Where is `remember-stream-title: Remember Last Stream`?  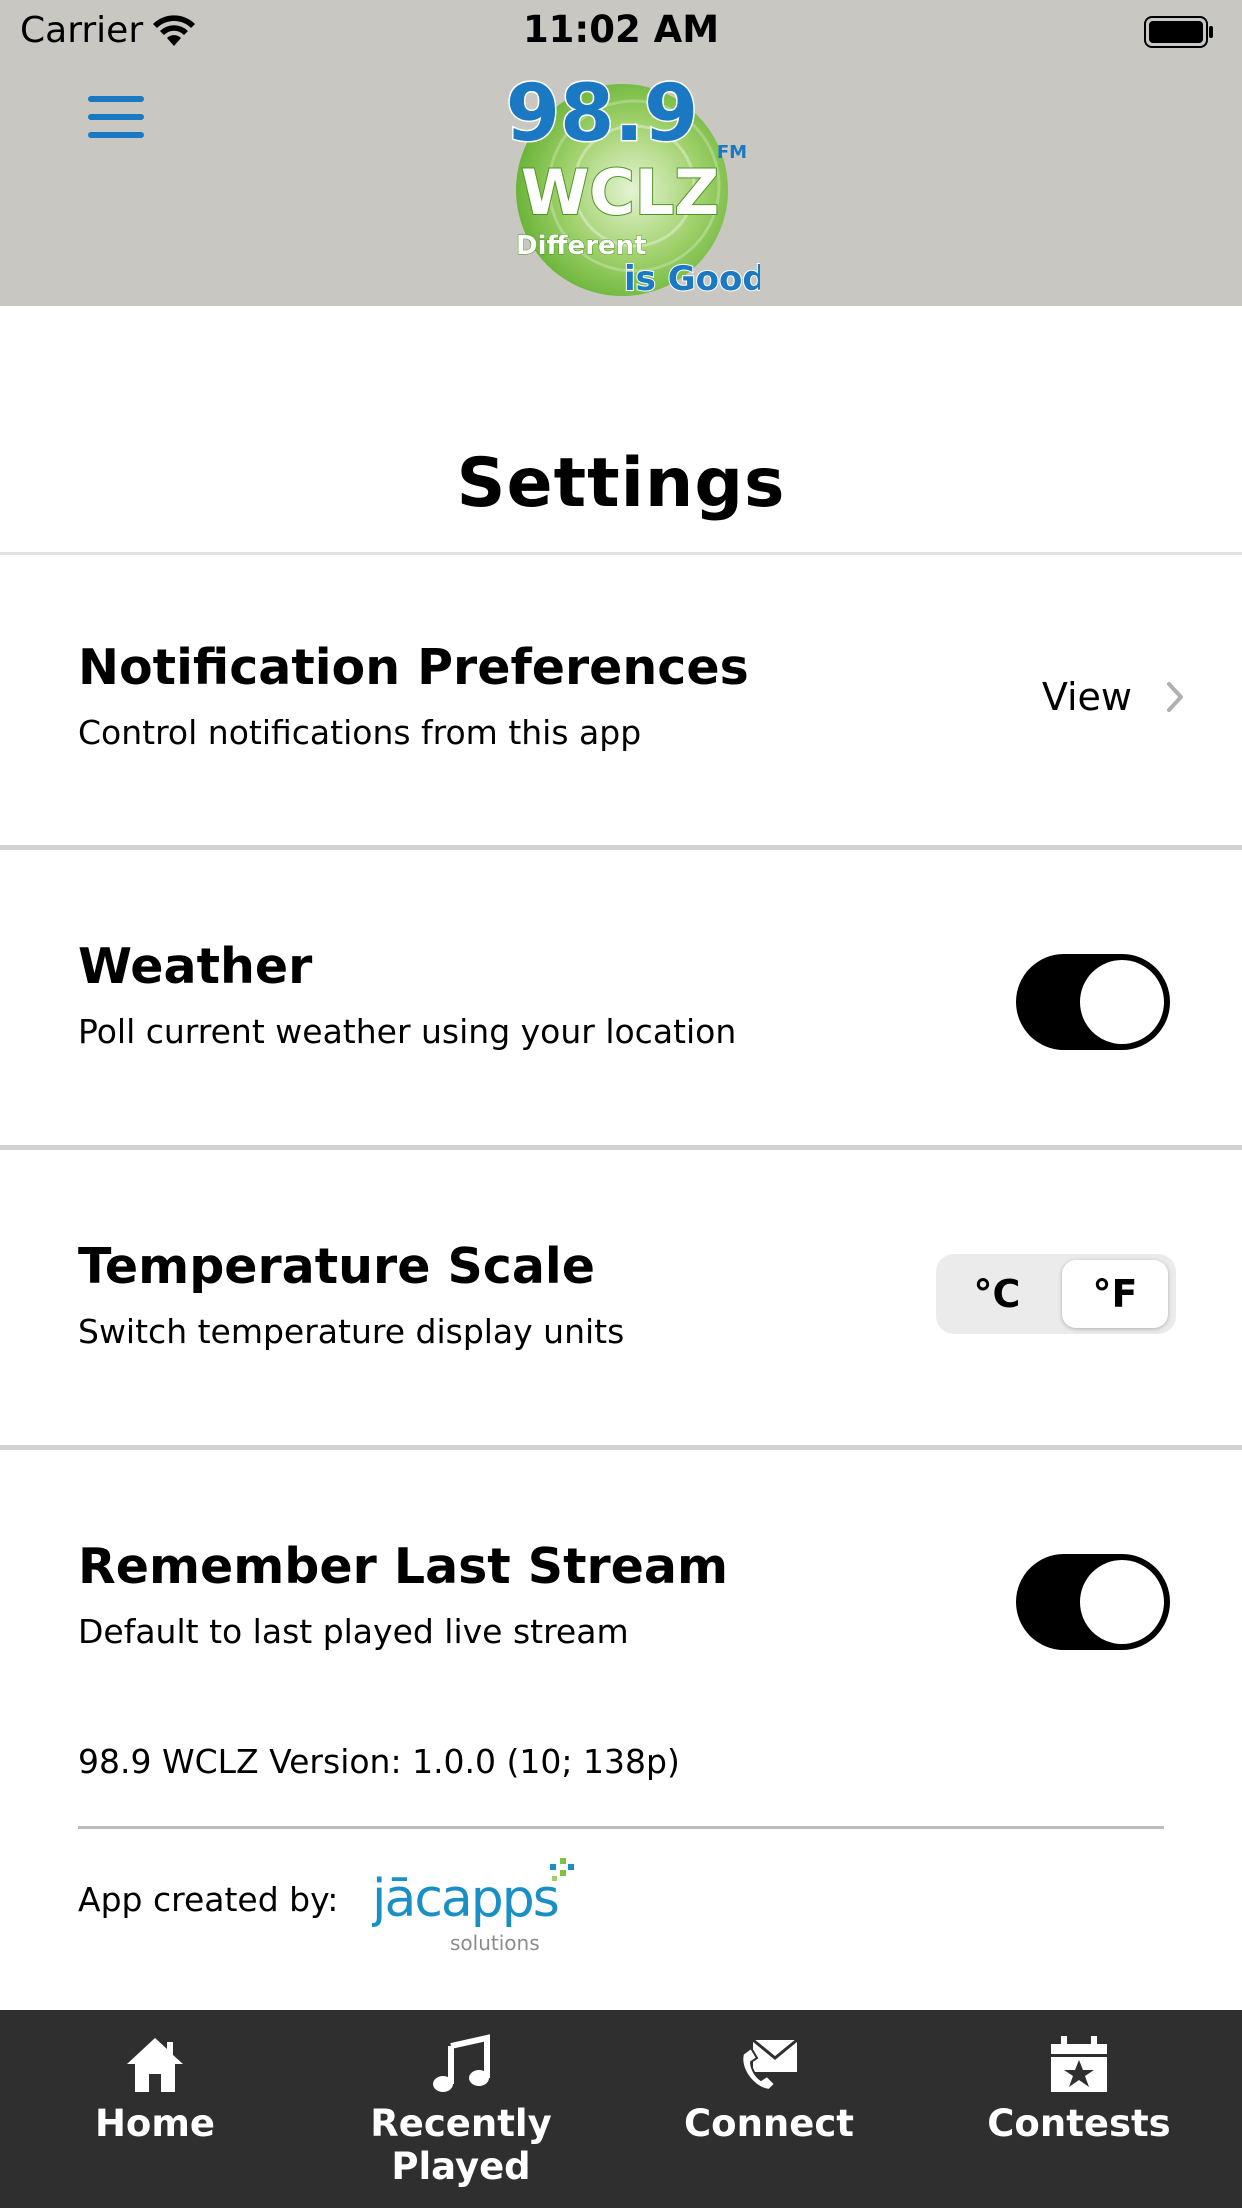
remember-stream-title: Remember Last Stream is located at coordinates (403, 1566).